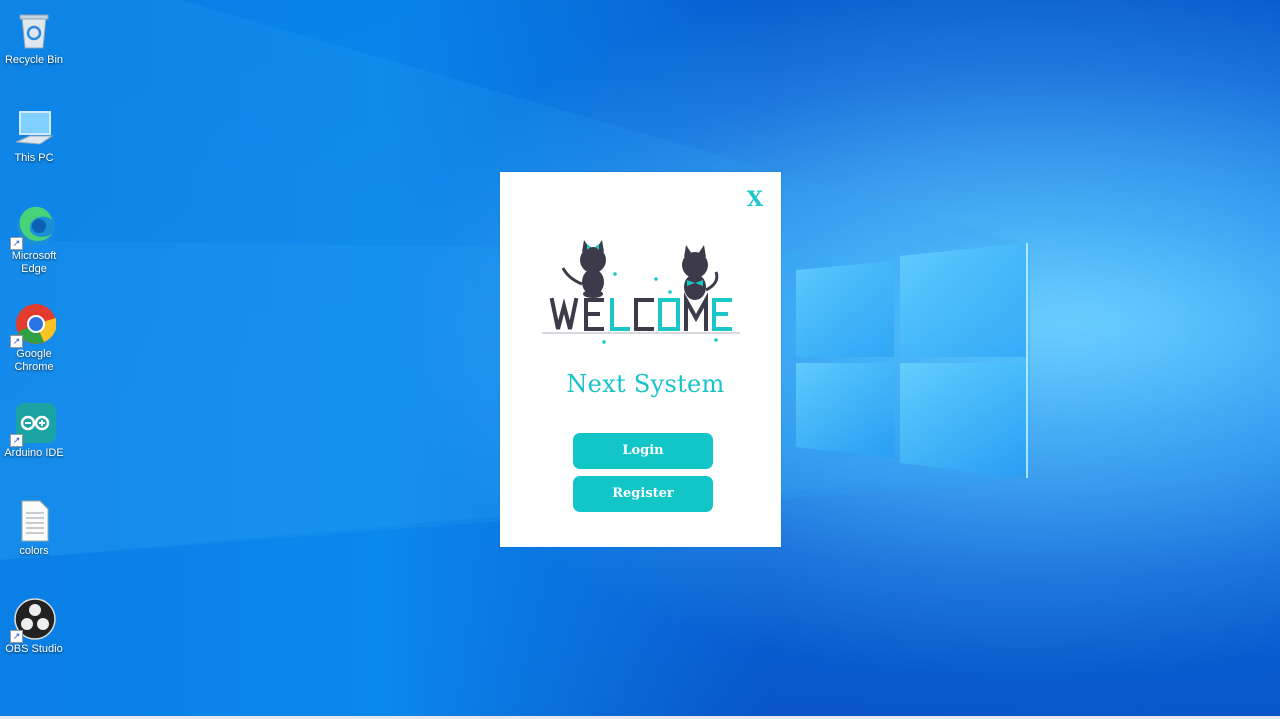  I want to click on register-button: Register, so click(643, 494).